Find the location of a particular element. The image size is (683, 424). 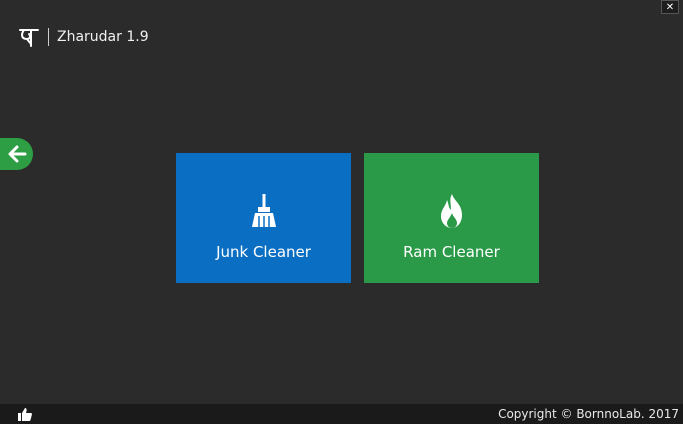

back-button is located at coordinates (16, 154).